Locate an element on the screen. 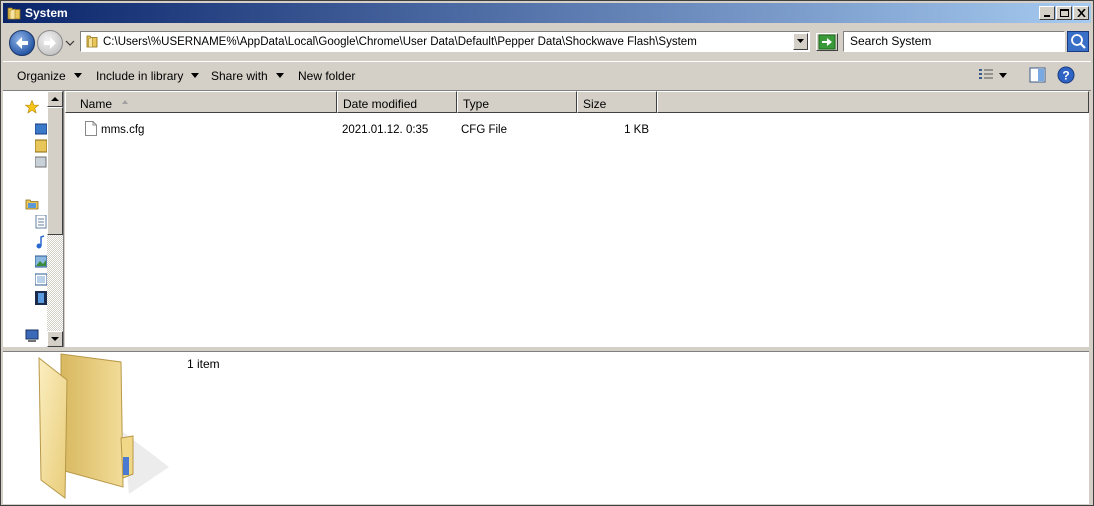 This screenshot has height=506, width=1094. scroll-thumb is located at coordinates (55, 171).